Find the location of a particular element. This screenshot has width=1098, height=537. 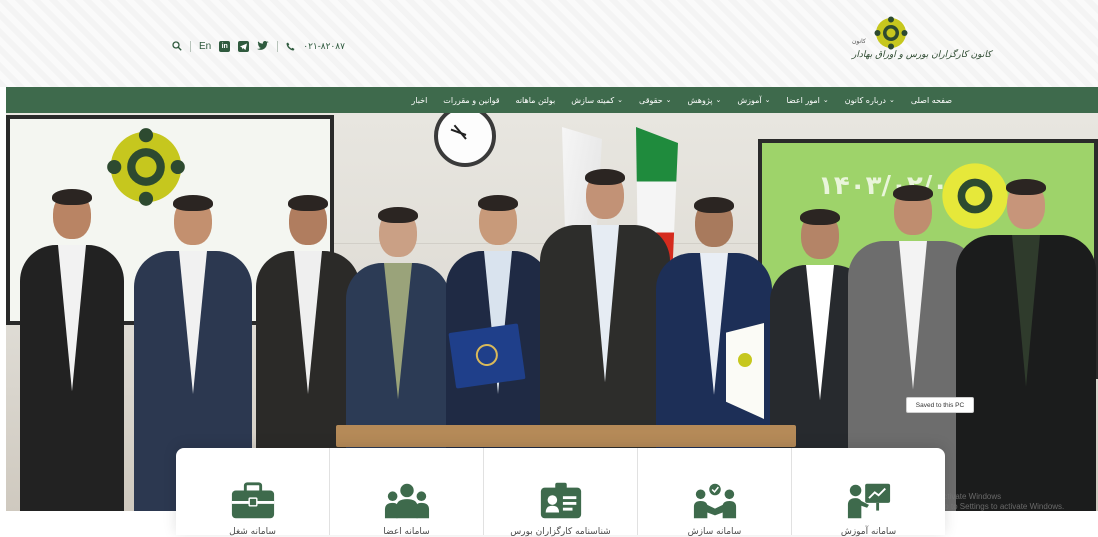

nav-item-label: امور اعضا is located at coordinates (803, 100).